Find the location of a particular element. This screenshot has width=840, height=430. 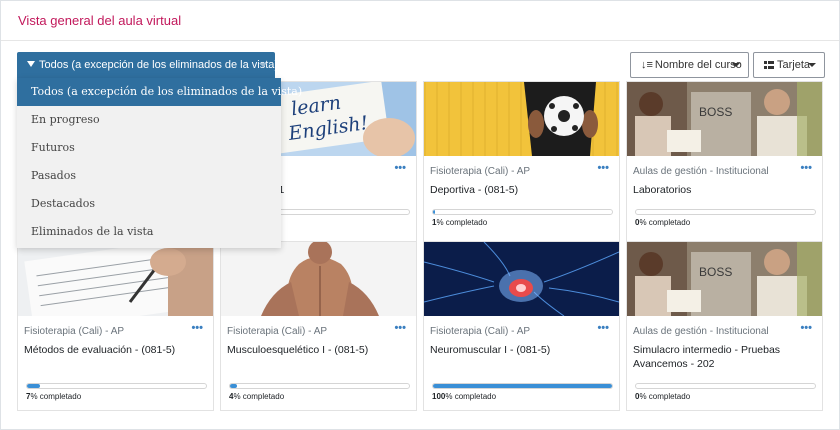

course-name-link: Laboratorios is located at coordinates (725, 190).